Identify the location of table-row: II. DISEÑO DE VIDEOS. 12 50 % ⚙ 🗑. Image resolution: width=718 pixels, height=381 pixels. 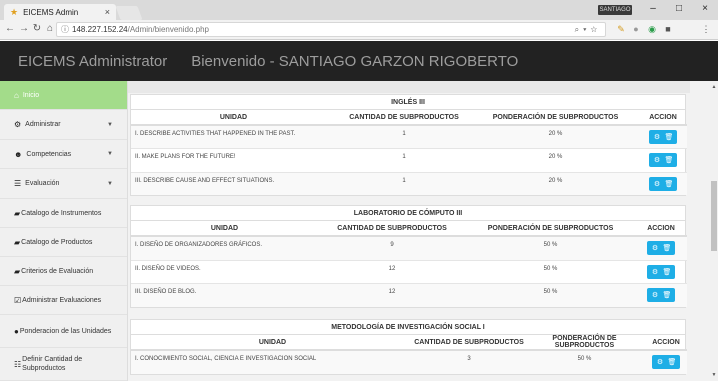
(409, 271).